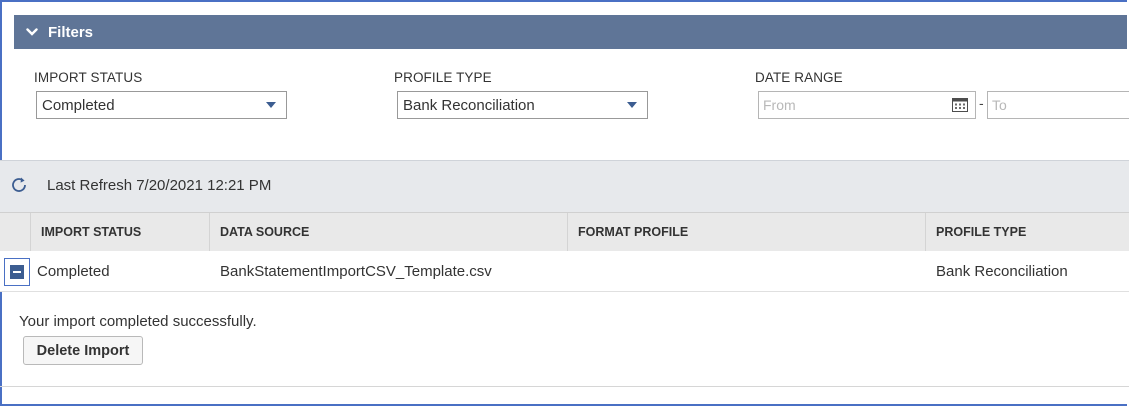  I want to click on cell-import-status: Completed, so click(73, 271).